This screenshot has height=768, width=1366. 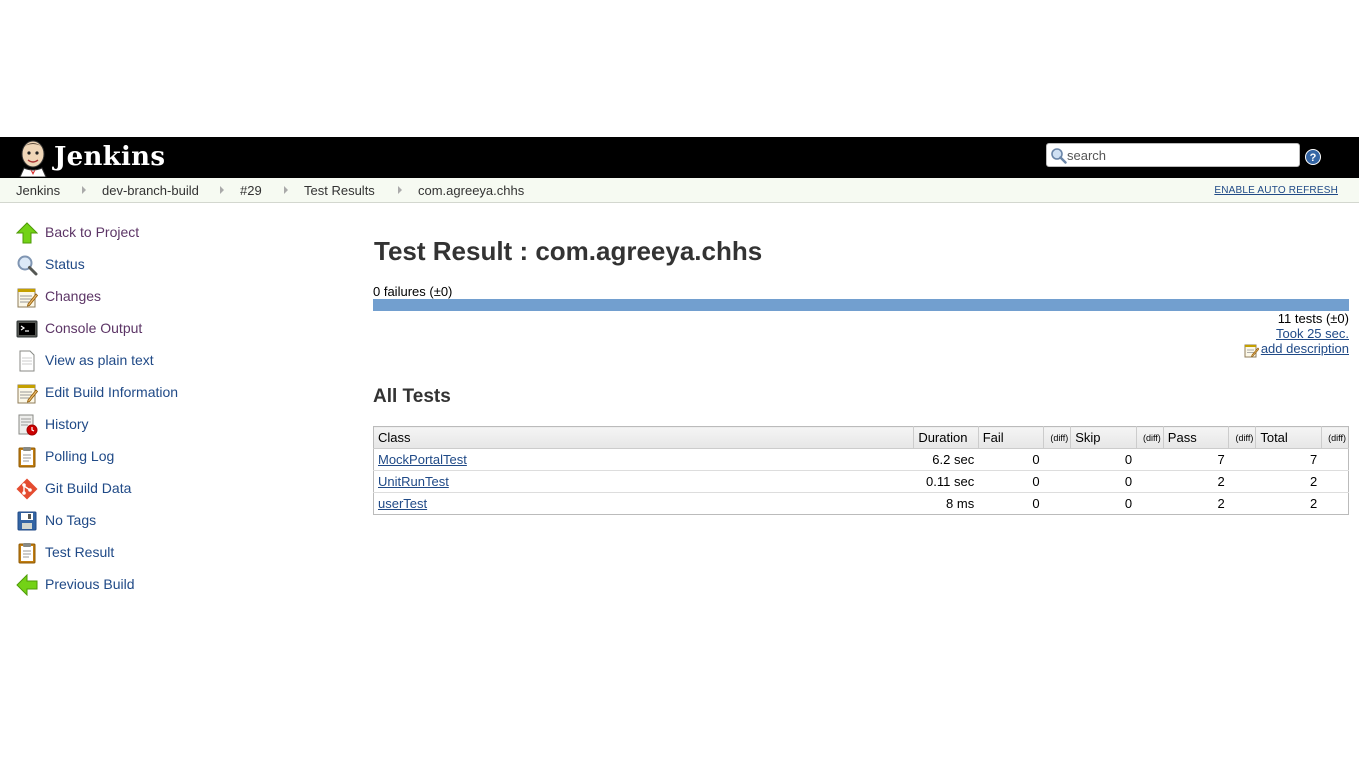 I want to click on table-row: MockPortalTest 6.2 sec 0 0 7 7, so click(x=861, y=460).